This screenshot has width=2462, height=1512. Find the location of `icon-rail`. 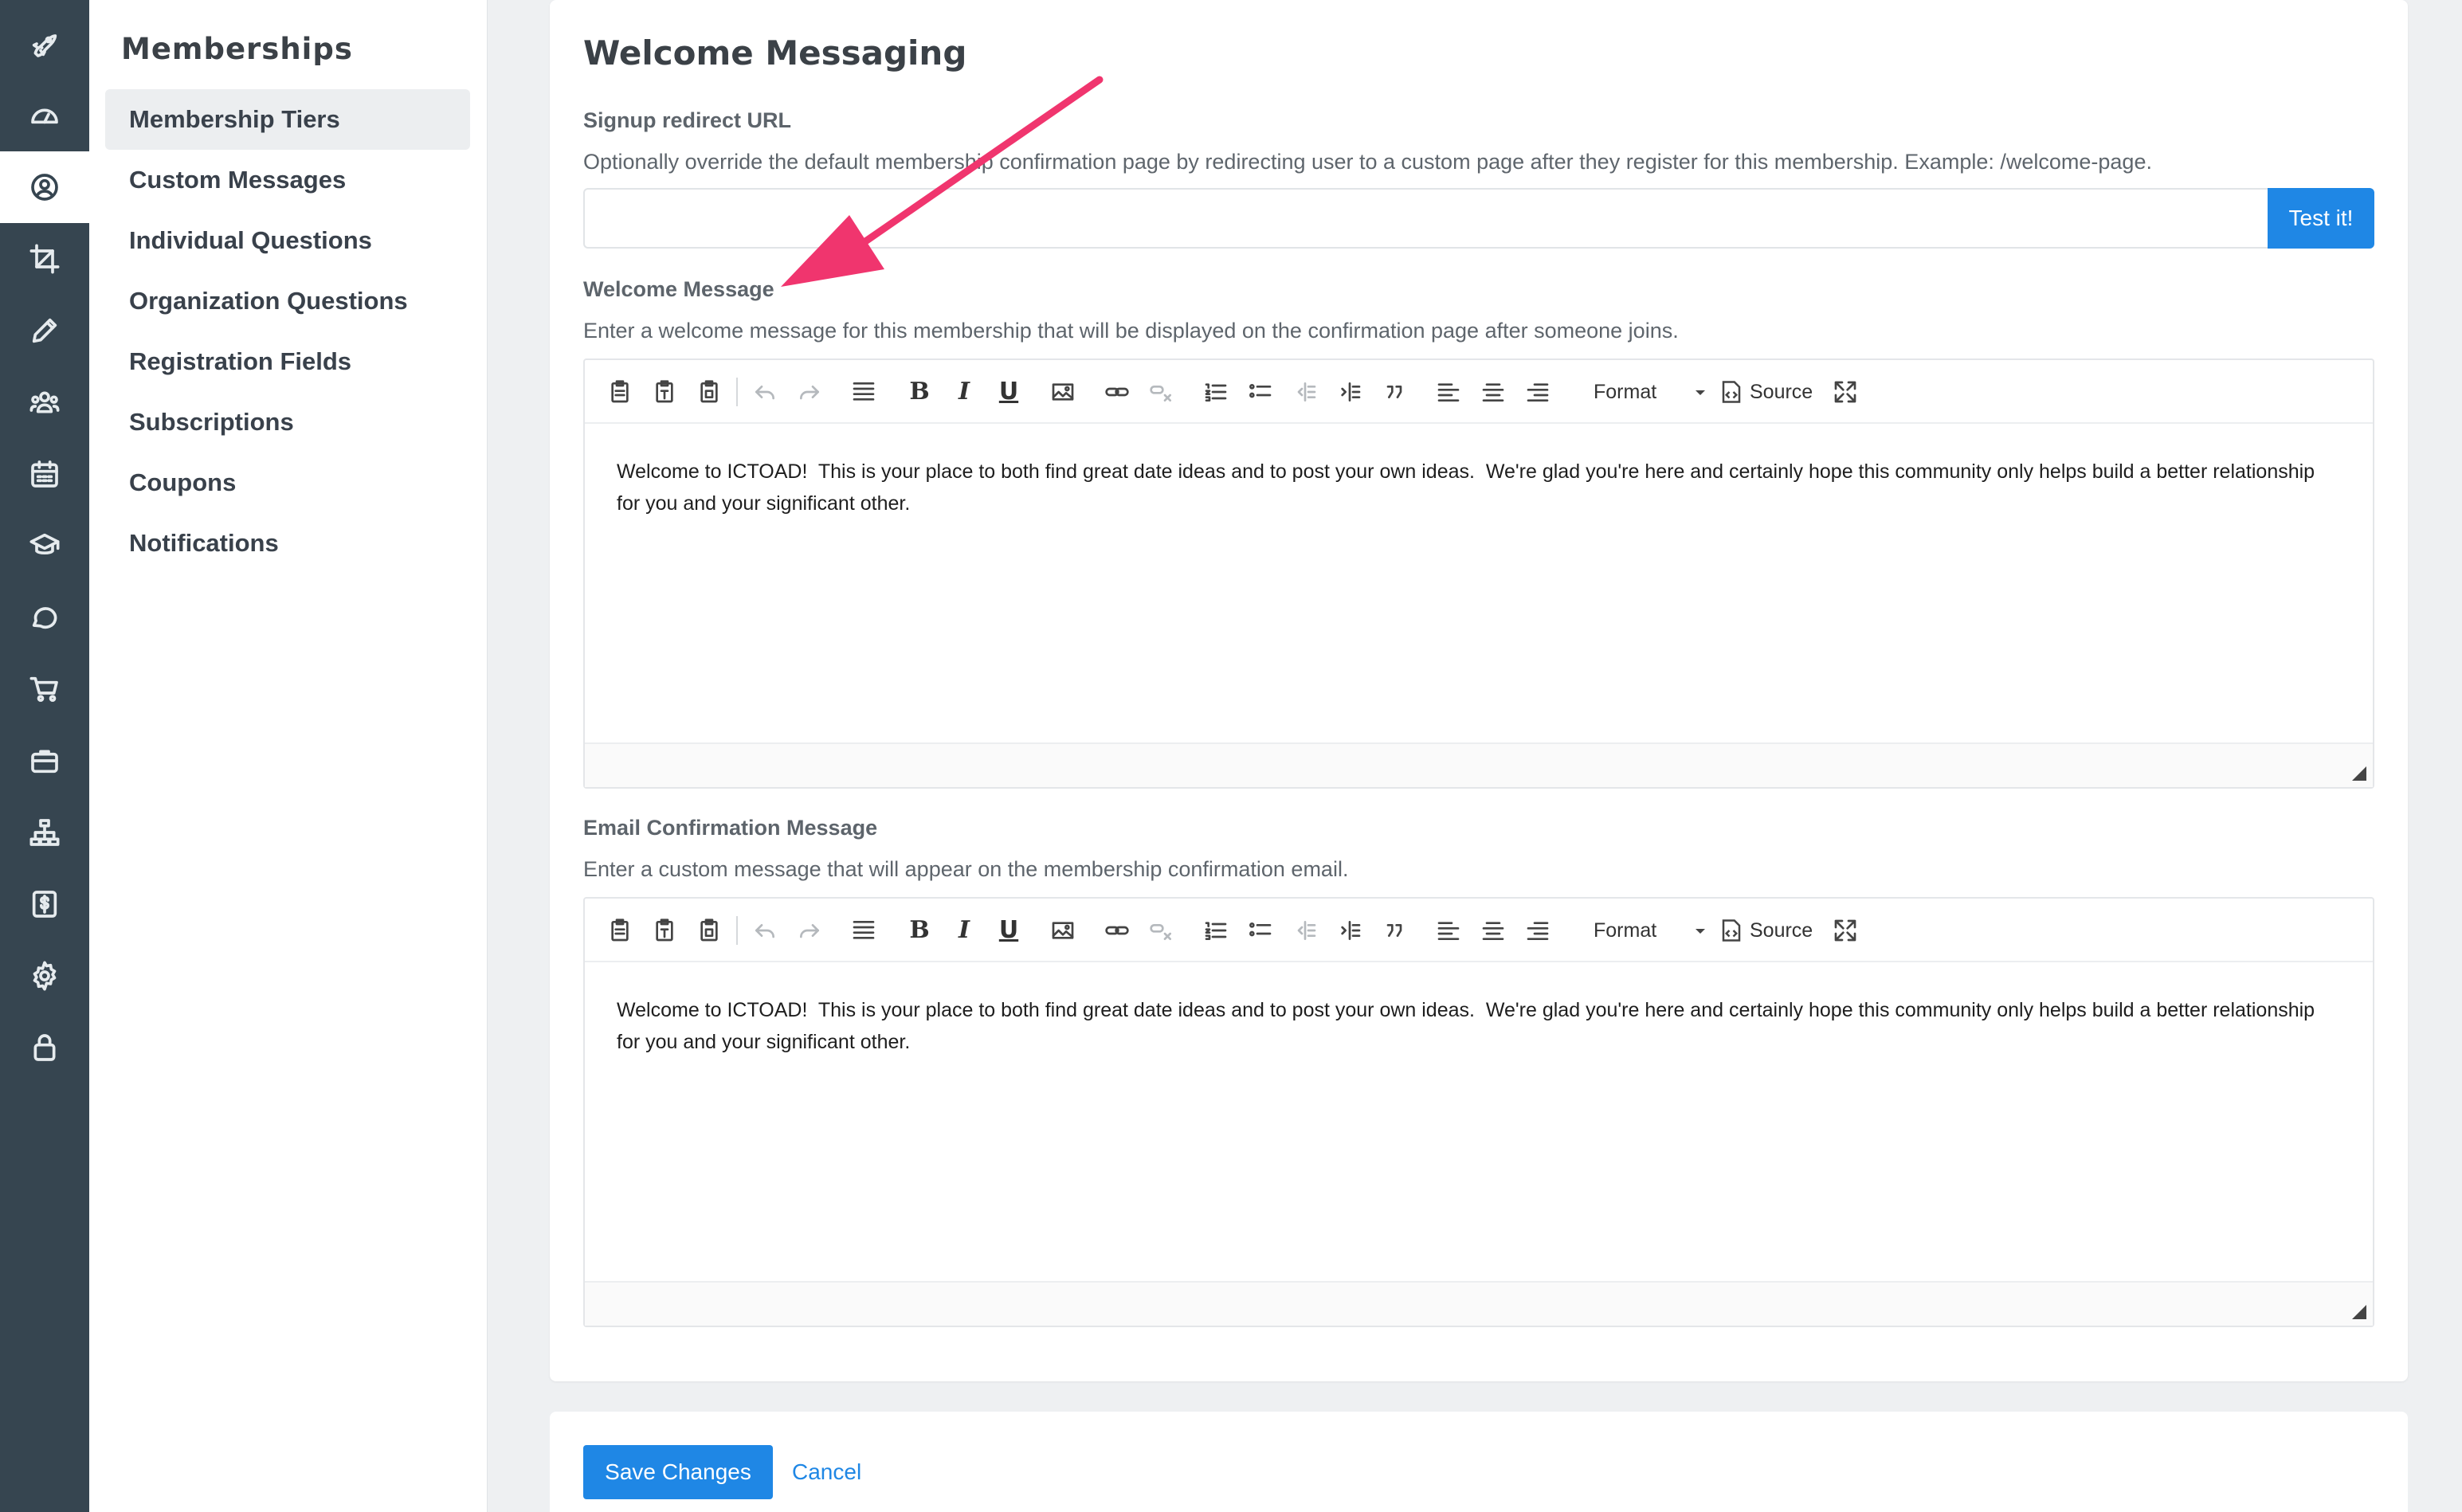

icon-rail is located at coordinates (44, 756).